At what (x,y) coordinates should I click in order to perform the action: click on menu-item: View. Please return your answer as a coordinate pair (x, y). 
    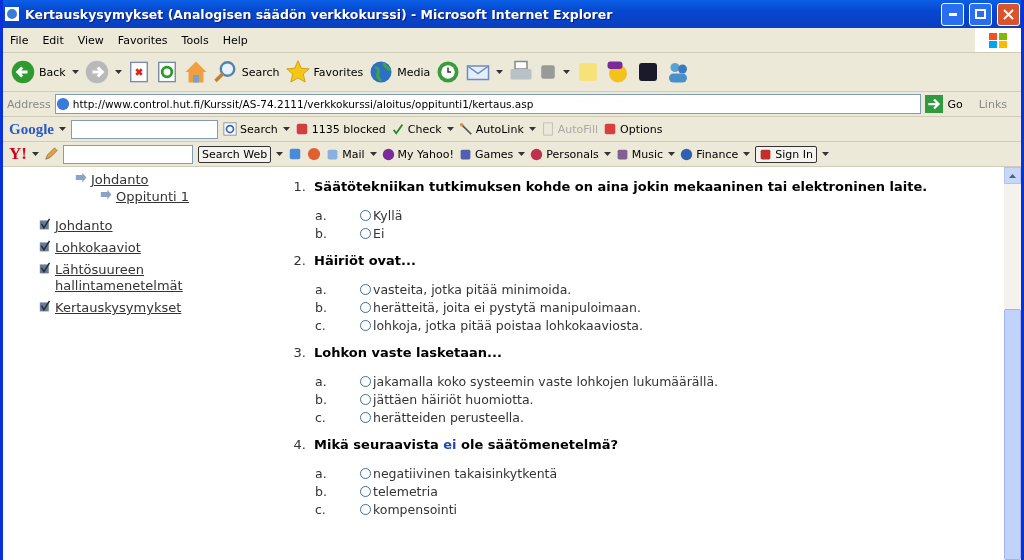
    Looking at the image, I should click on (90, 40).